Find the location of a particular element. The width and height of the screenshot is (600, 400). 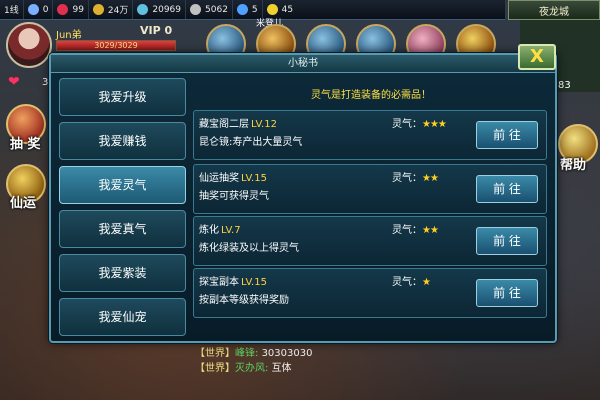

side-value: 3 is located at coordinates (45, 82).